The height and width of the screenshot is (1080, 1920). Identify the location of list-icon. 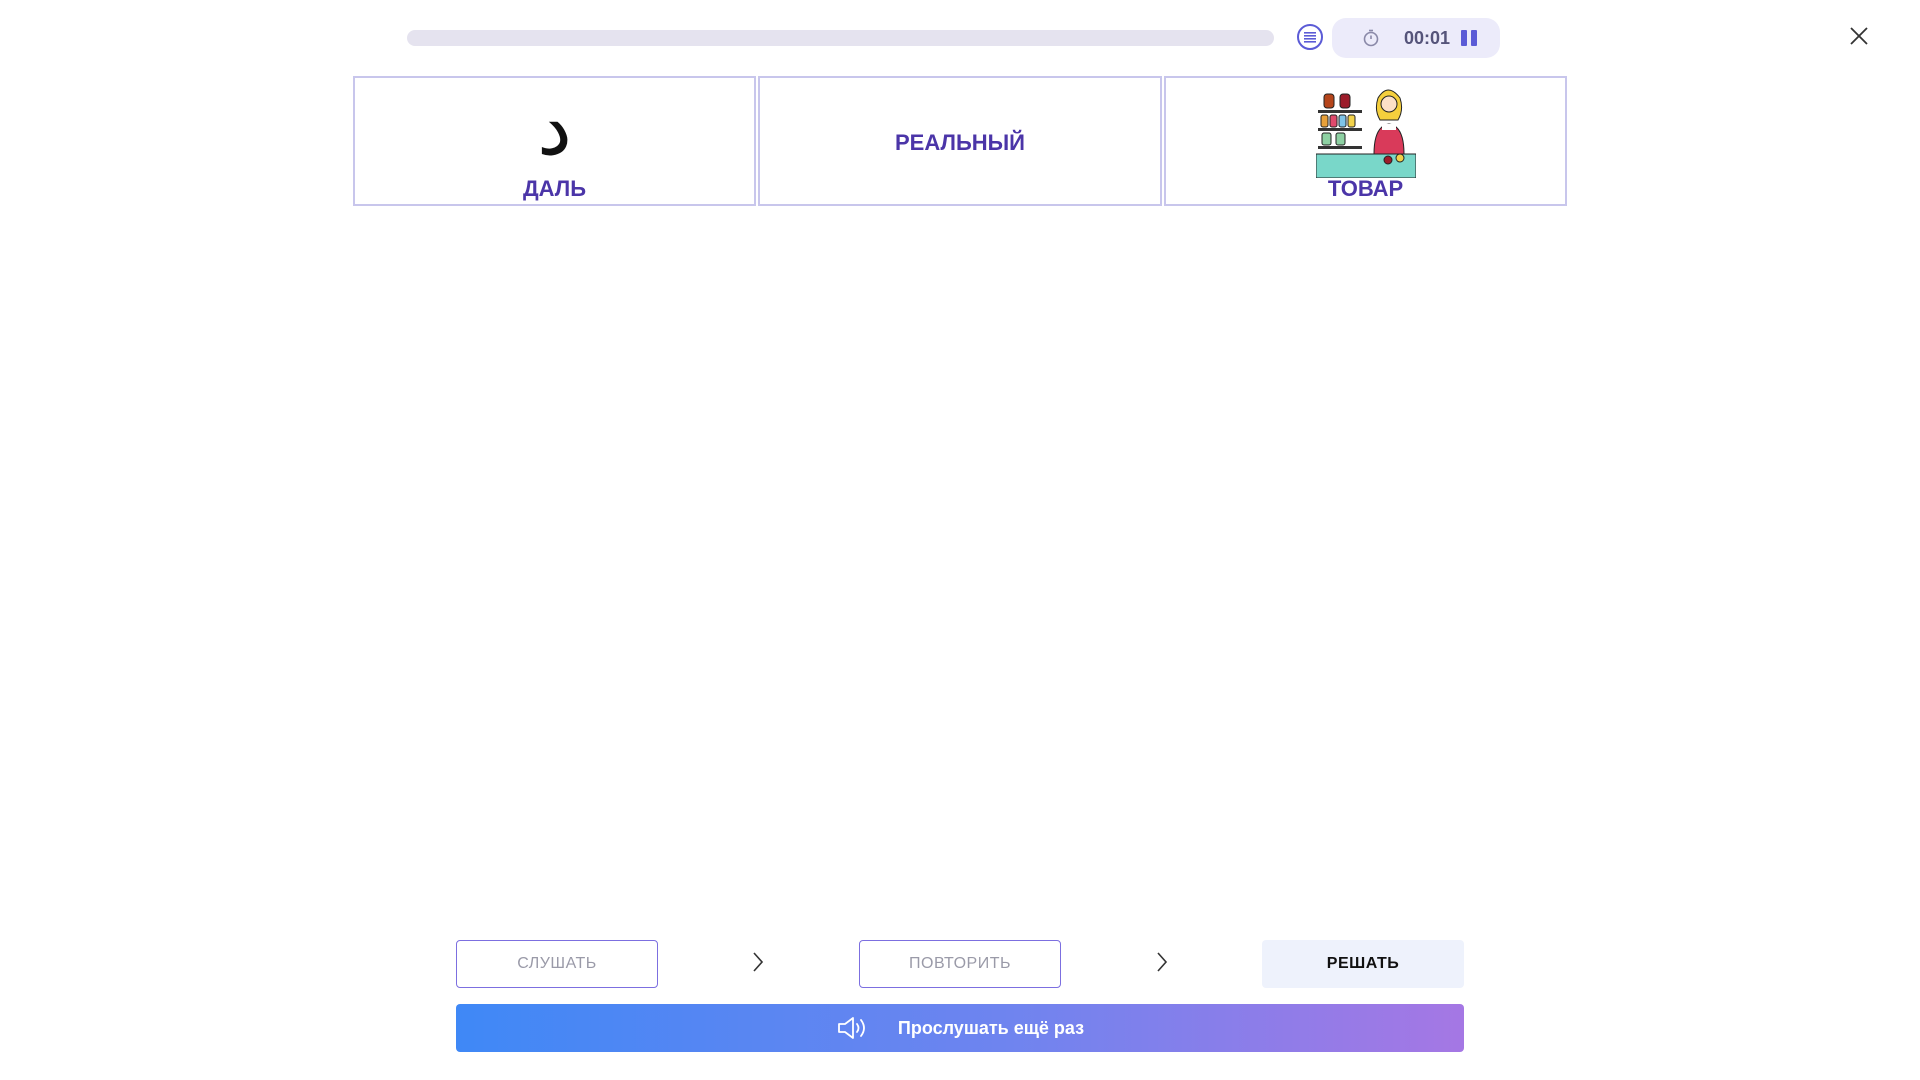
(1310, 37).